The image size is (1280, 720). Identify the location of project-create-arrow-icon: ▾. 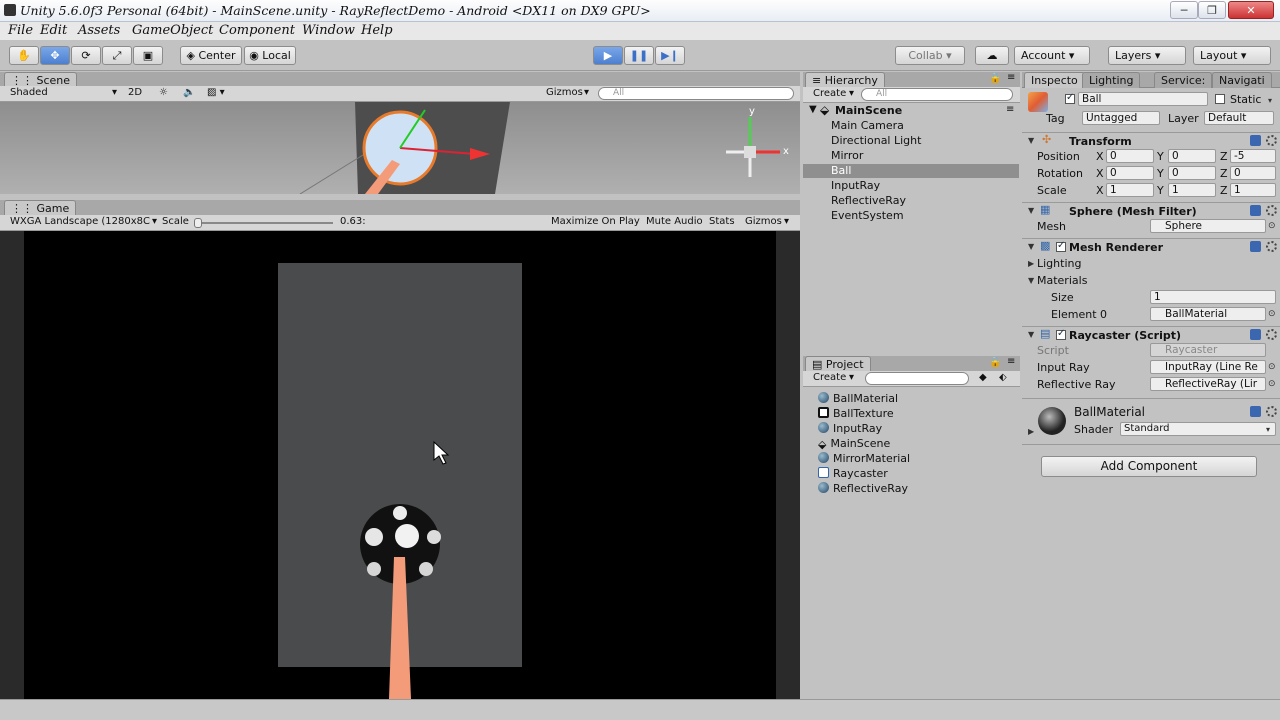
(851, 377).